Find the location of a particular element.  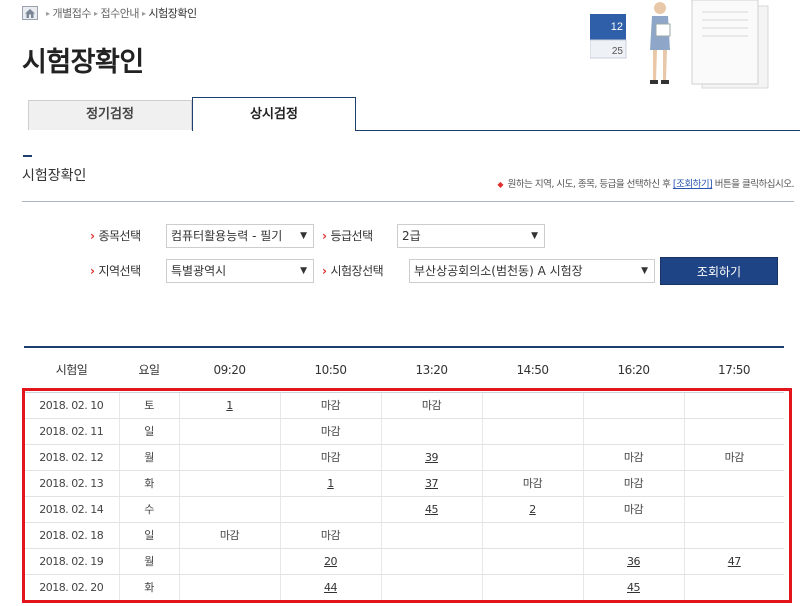

page-title: 시험장확인 is located at coordinates (83, 62).